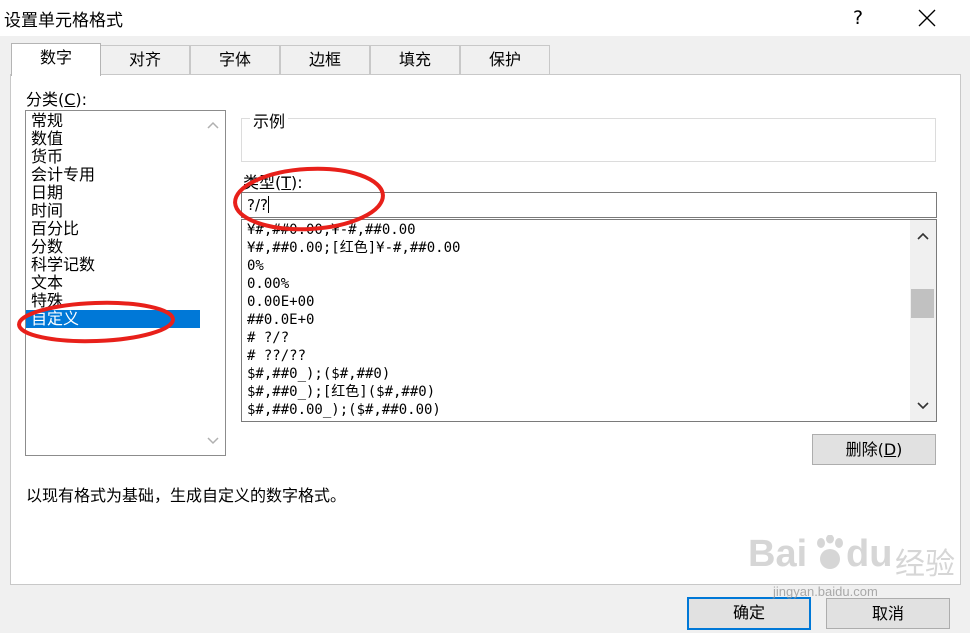  What do you see at coordinates (331, 230) in the screenshot?
I see `format-item: ¥#,##0.00;¥-#,##0.00` at bounding box center [331, 230].